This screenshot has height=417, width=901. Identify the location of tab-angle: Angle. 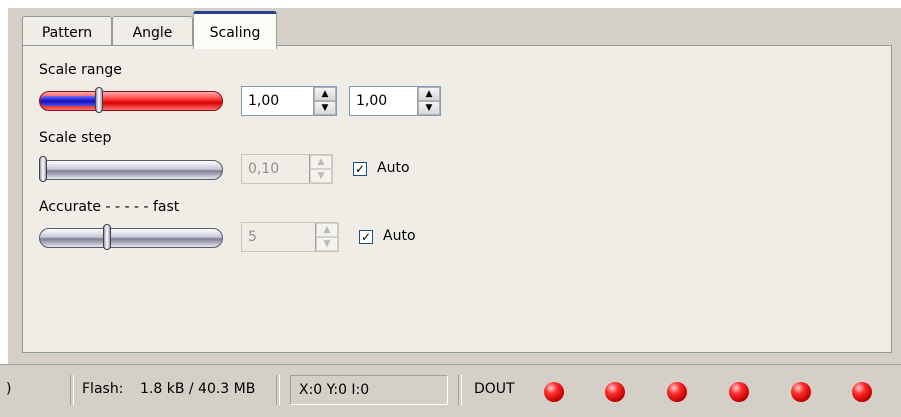
(152, 32).